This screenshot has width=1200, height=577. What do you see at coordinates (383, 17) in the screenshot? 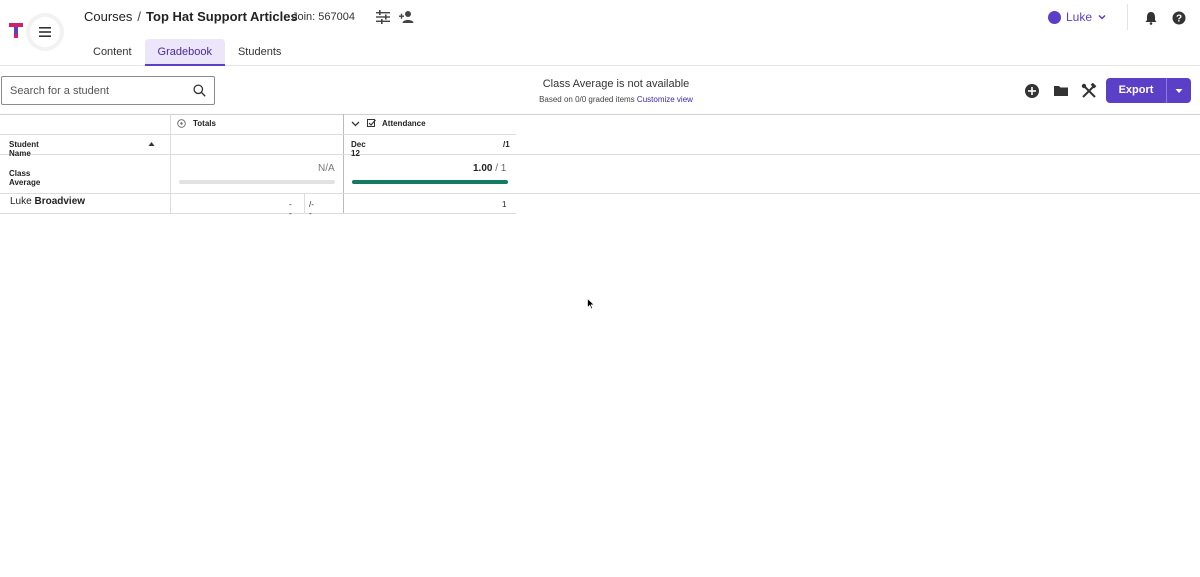
I see `sliders-icon` at bounding box center [383, 17].